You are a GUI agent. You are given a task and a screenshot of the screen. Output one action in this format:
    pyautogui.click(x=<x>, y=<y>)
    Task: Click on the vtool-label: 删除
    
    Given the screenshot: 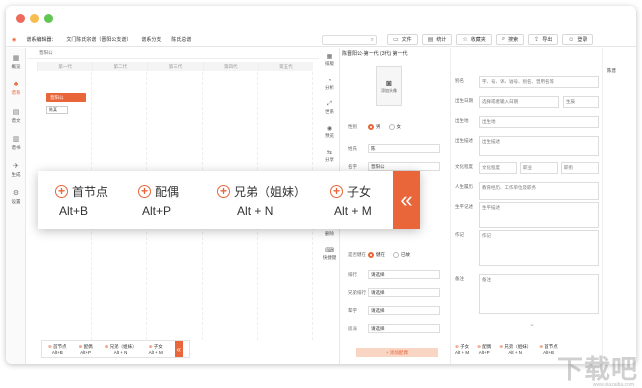 What is the action you would take?
    pyautogui.click(x=329, y=233)
    